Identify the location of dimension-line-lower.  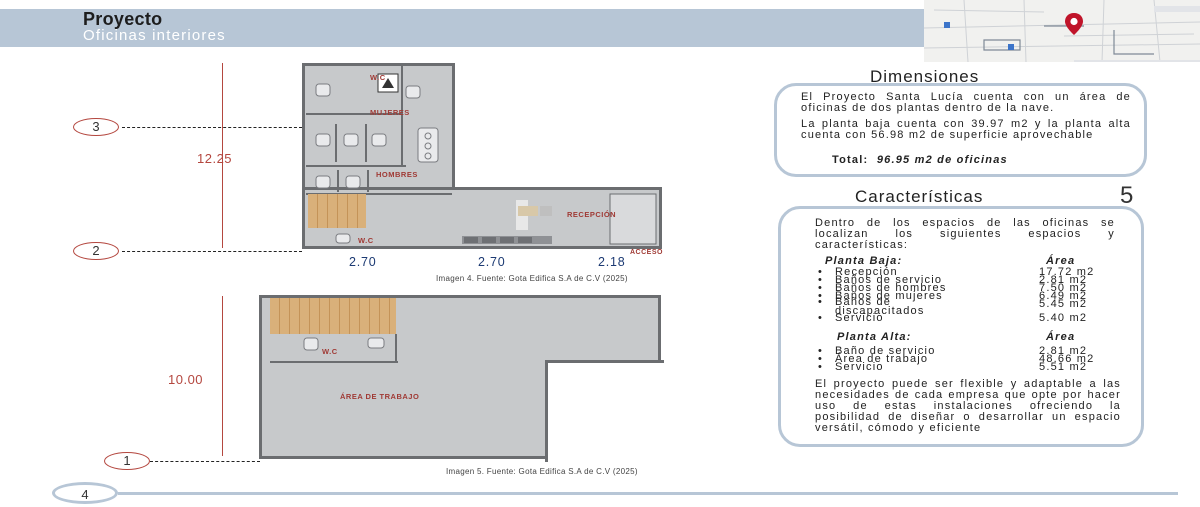
(222, 376).